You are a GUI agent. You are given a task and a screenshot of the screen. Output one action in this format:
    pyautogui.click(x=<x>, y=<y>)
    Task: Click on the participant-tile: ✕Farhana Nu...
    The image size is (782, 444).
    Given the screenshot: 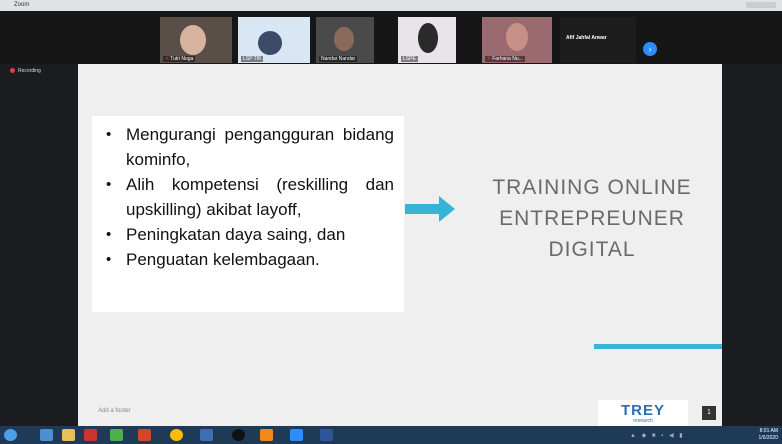 What is the action you would take?
    pyautogui.click(x=517, y=40)
    